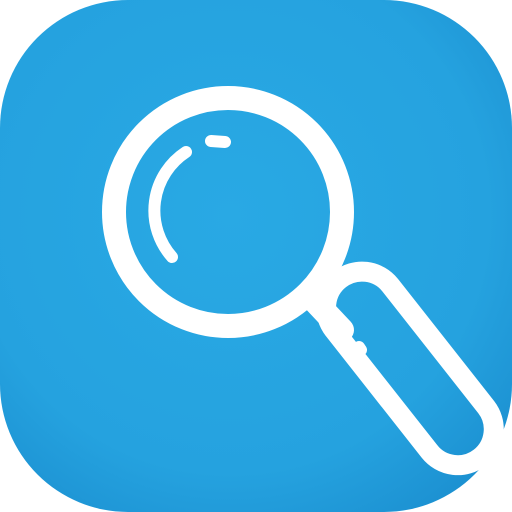  What do you see at coordinates (218, 141) in the screenshot?
I see `lens-glare-dash` at bounding box center [218, 141].